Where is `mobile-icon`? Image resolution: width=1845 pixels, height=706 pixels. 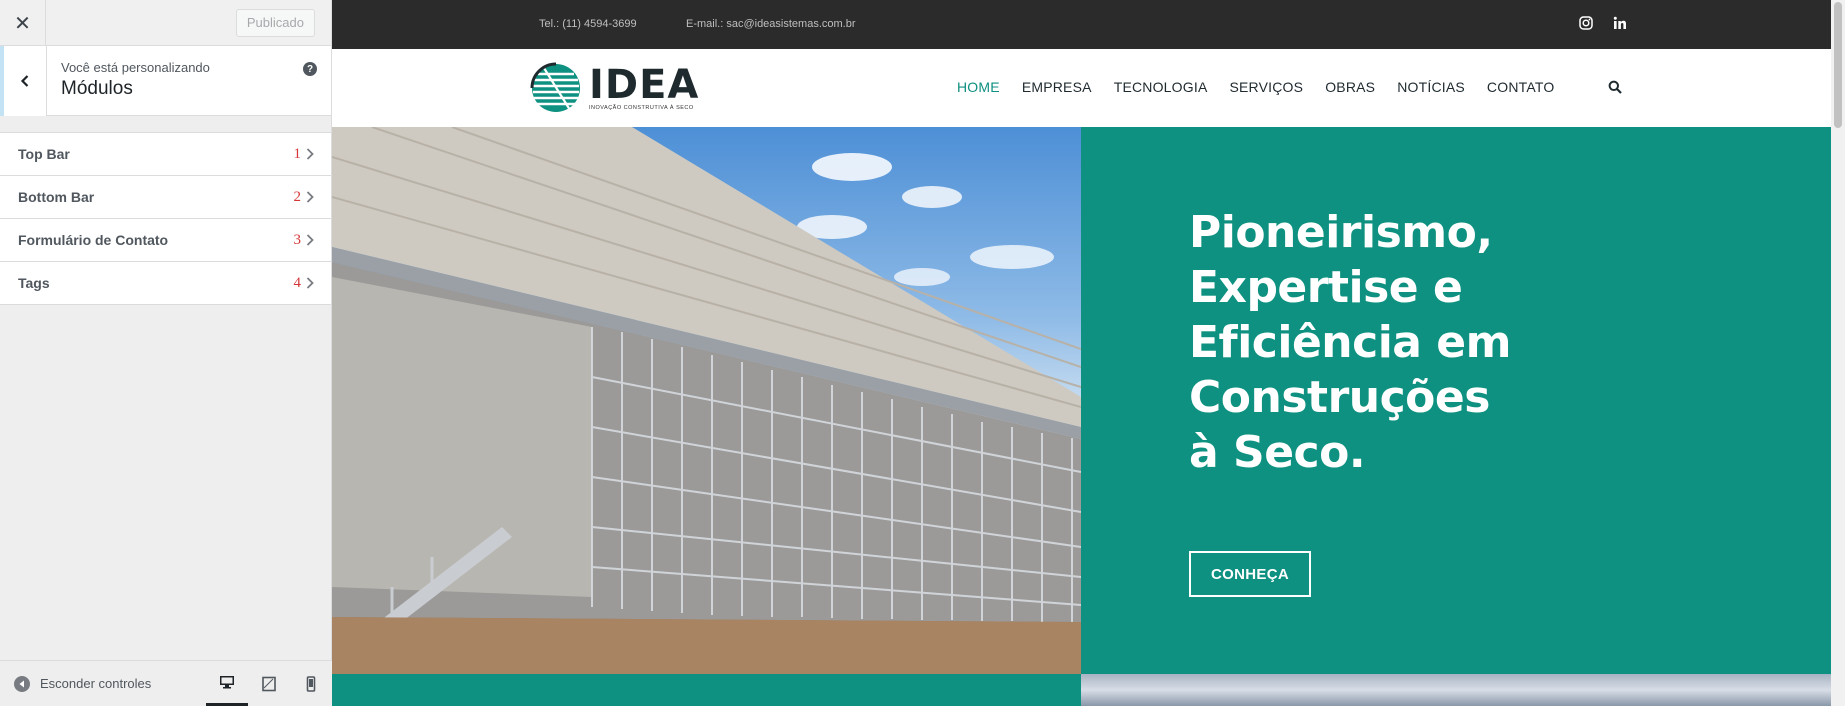 mobile-icon is located at coordinates (311, 683).